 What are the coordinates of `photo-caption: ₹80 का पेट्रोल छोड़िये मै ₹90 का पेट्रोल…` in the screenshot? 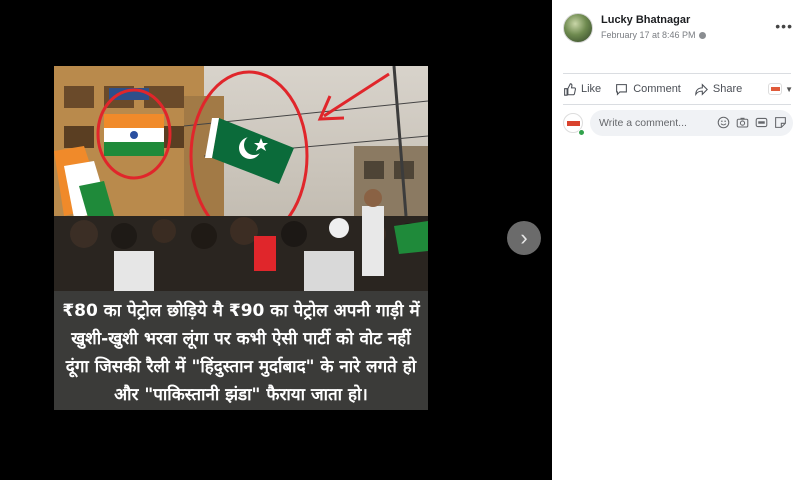 It's located at (241, 350).